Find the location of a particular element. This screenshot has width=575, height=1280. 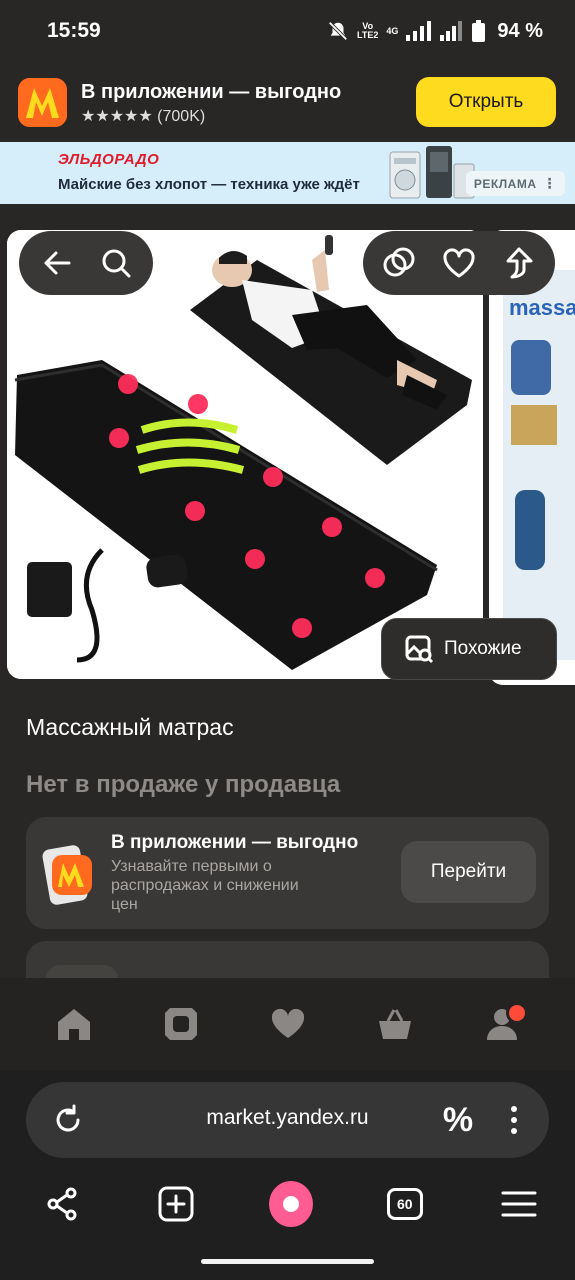

new-tab-button is located at coordinates (176, 1204).